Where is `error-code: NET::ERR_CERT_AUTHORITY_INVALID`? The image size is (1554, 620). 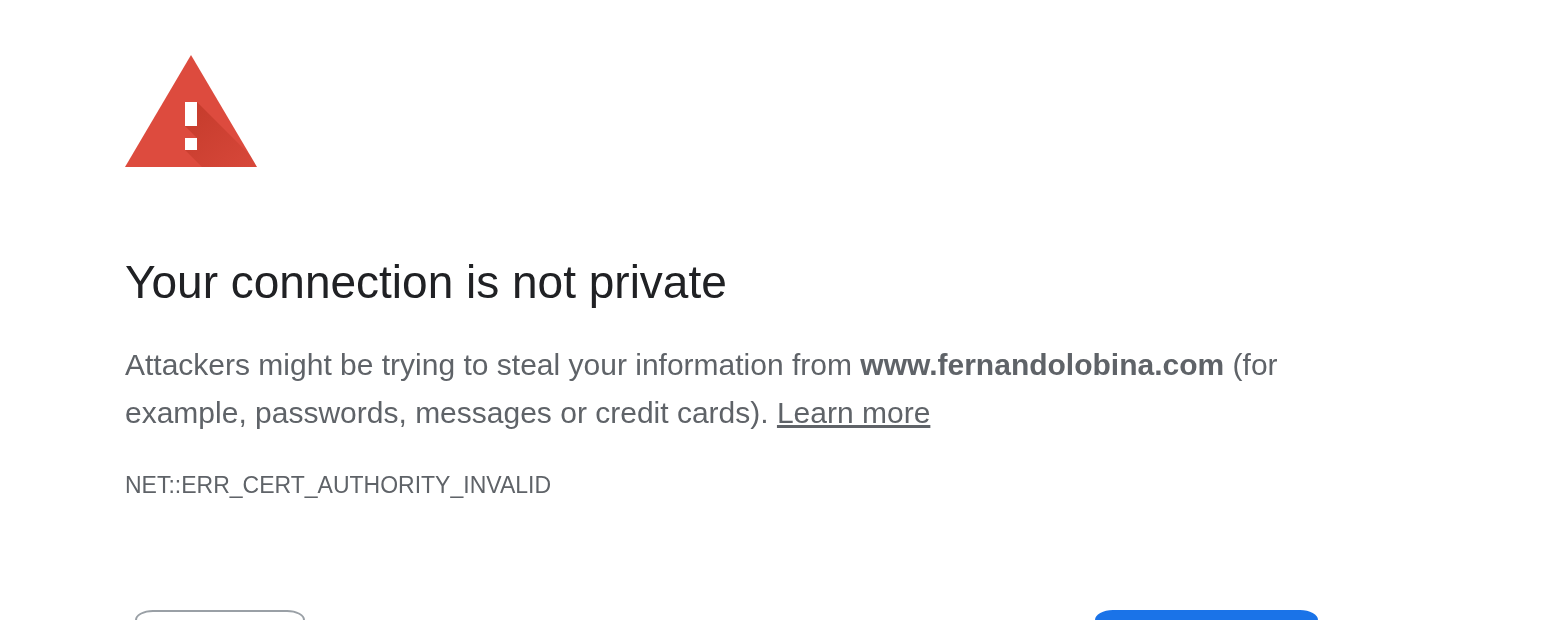 error-code: NET::ERR_CERT_AUTHORITY_INVALID is located at coordinates (338, 485).